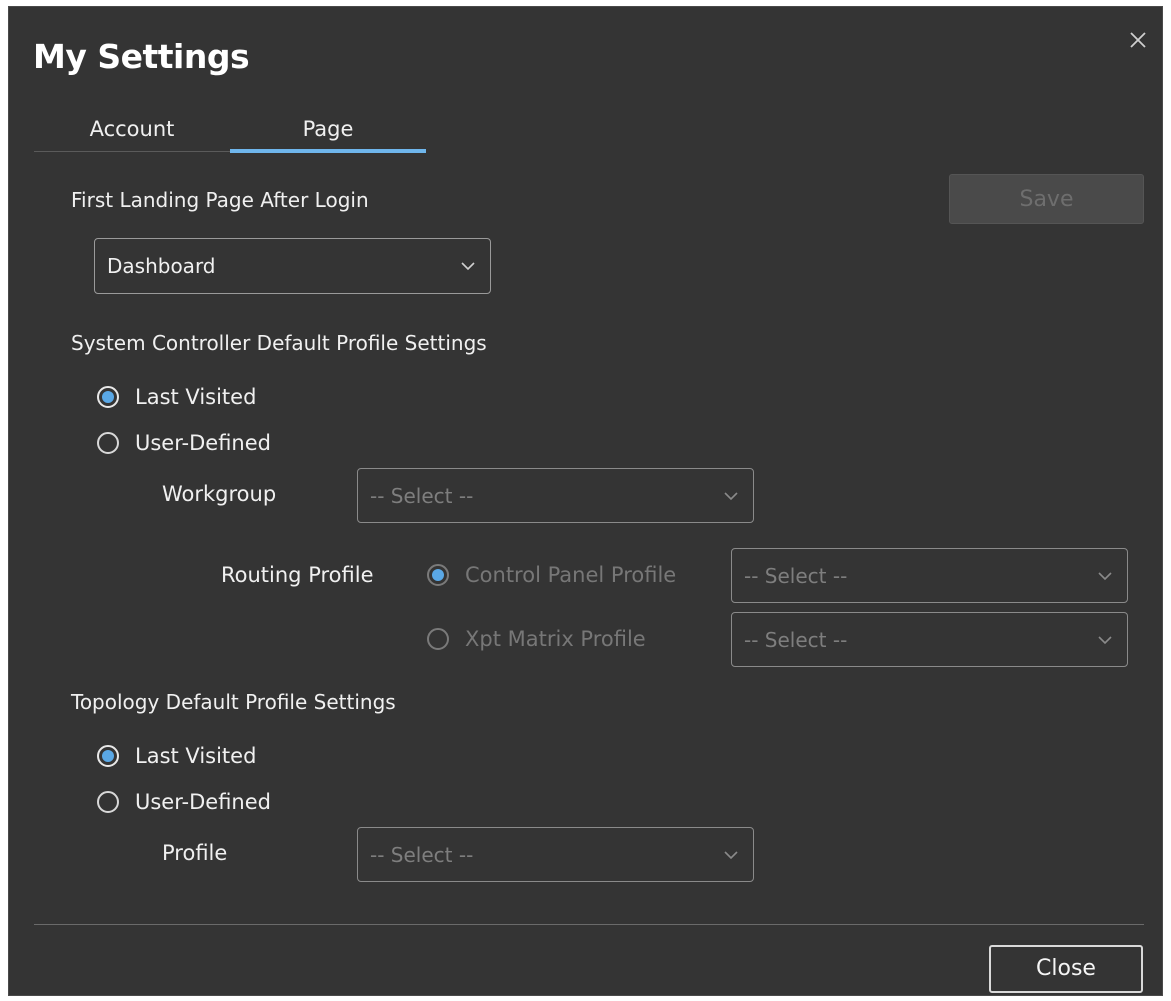 The width and height of the screenshot is (1171, 1001). What do you see at coordinates (422, 495) in the screenshot?
I see `workgroup-select-value: -- Select --` at bounding box center [422, 495].